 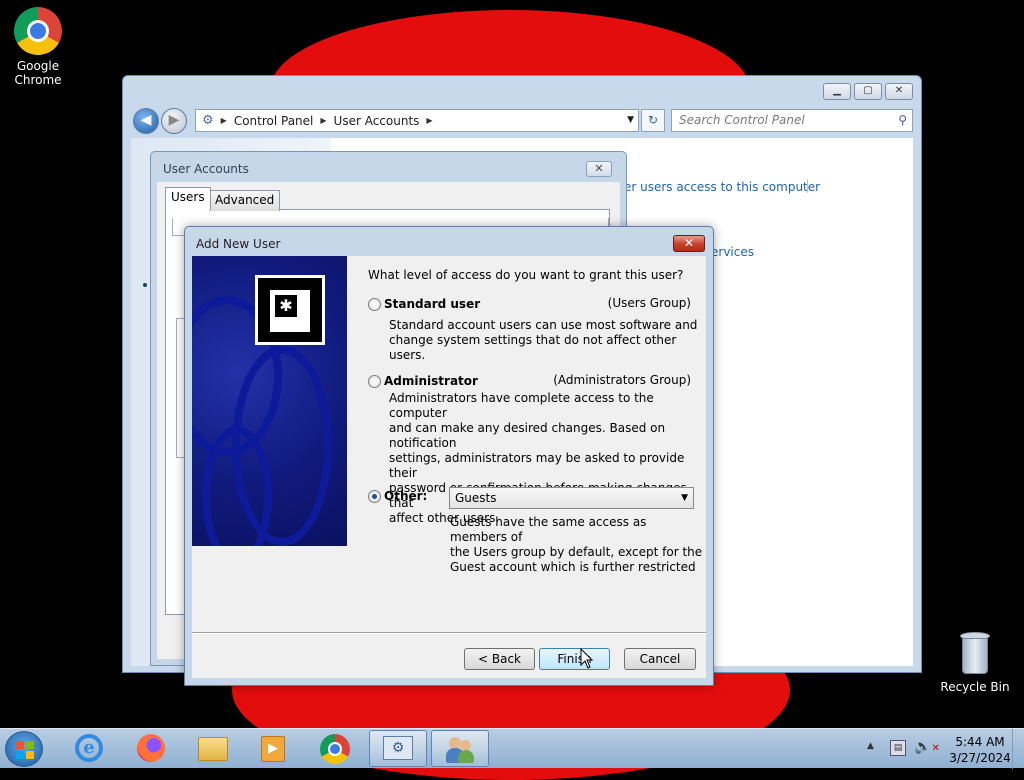 I want to click on address-bar: ⚙ ▶ Control Panel ▶ User Accounts ▶ ▼, so click(x=417, y=120).